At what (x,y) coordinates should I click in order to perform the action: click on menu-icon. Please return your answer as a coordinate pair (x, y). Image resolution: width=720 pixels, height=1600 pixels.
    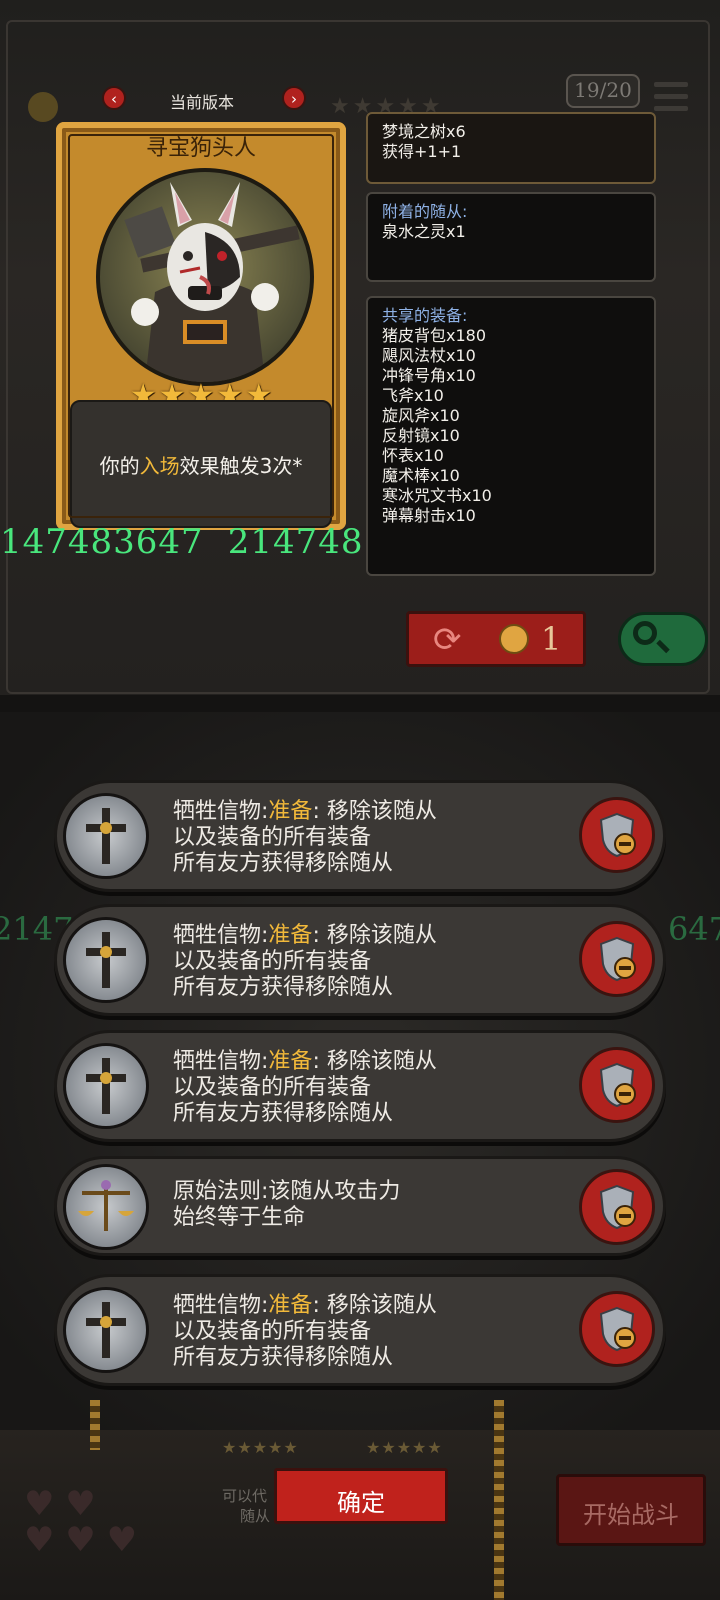
    Looking at the image, I should click on (671, 100).